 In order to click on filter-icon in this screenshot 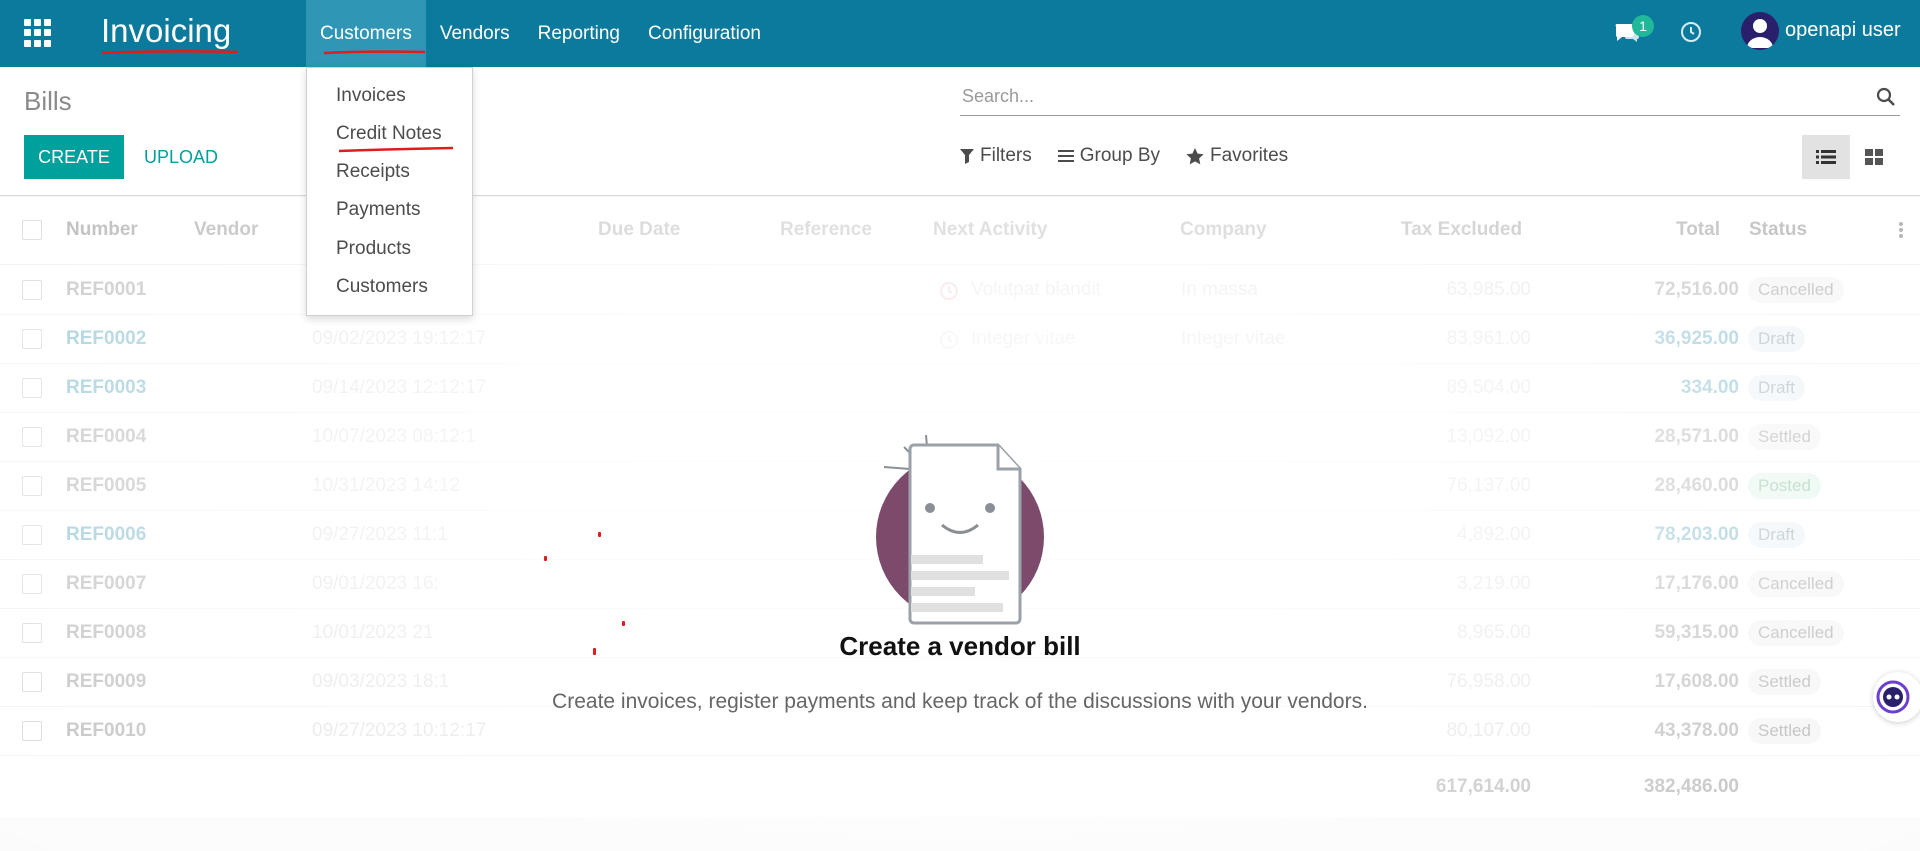, I will do `click(967, 156)`.